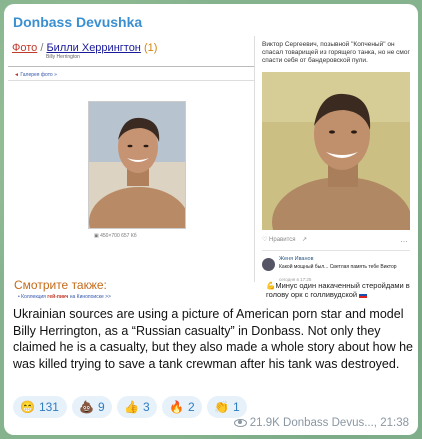  Describe the element at coordinates (90, 297) in the screenshot. I see `collection-post: на Кинопоиске >>` at that location.